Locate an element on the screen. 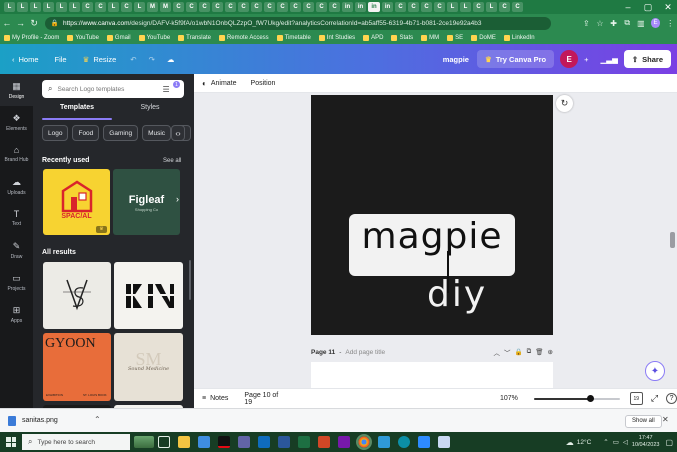 The height and width of the screenshot is (452, 677). resize-button: ♛ Resize is located at coordinates (100, 59).